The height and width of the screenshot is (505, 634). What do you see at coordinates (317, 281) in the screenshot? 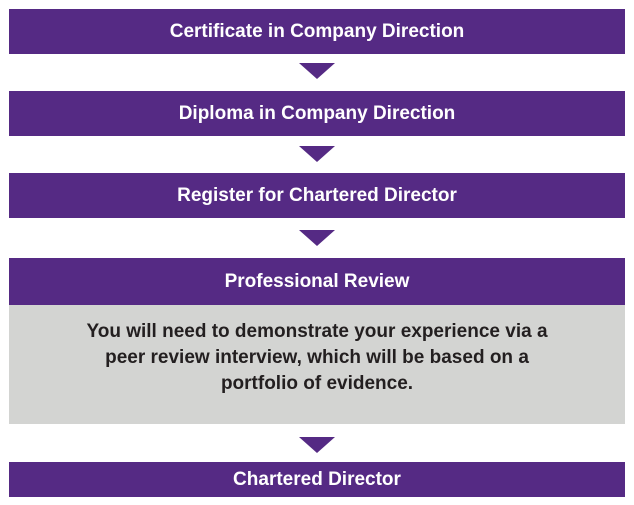
I see `step-professional-review: Professional Review` at bounding box center [317, 281].